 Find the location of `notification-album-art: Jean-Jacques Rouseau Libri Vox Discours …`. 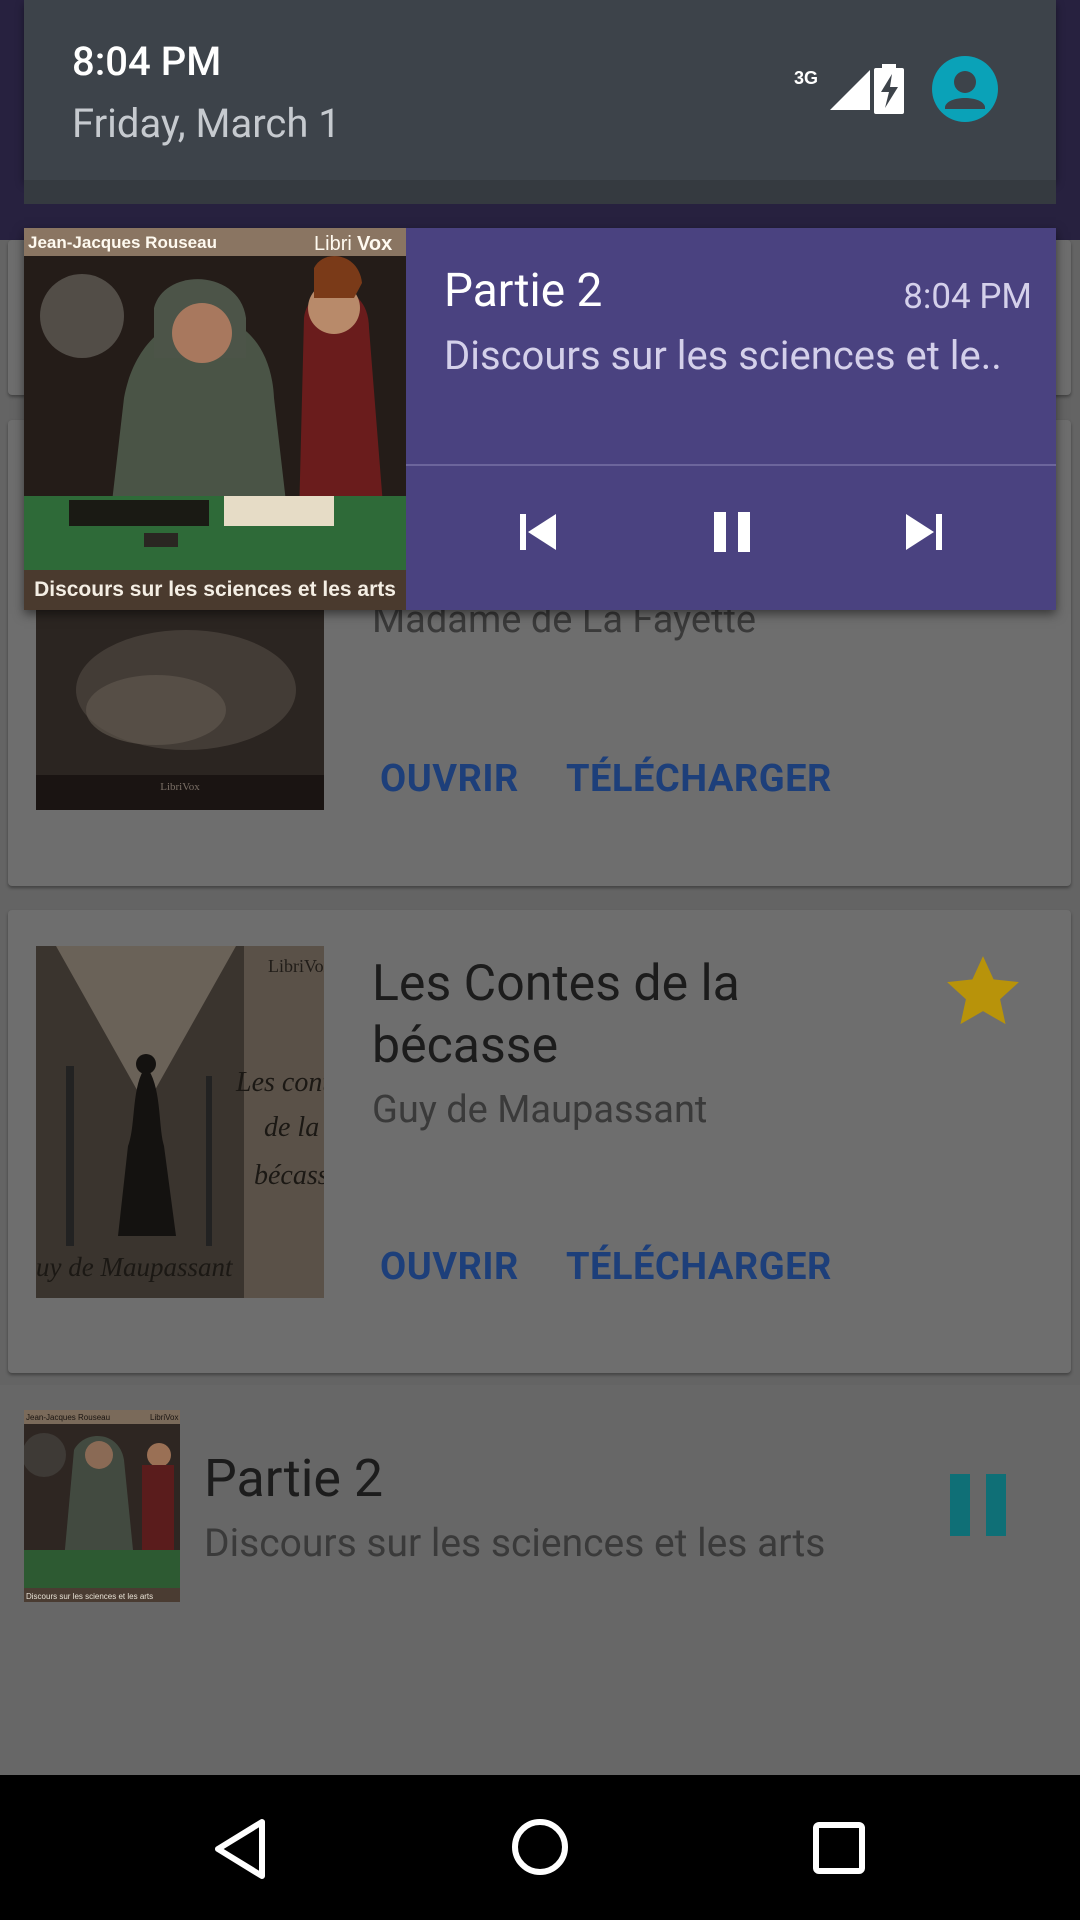

notification-album-art: Jean-Jacques Rouseau Libri Vox Discours … is located at coordinates (215, 419).